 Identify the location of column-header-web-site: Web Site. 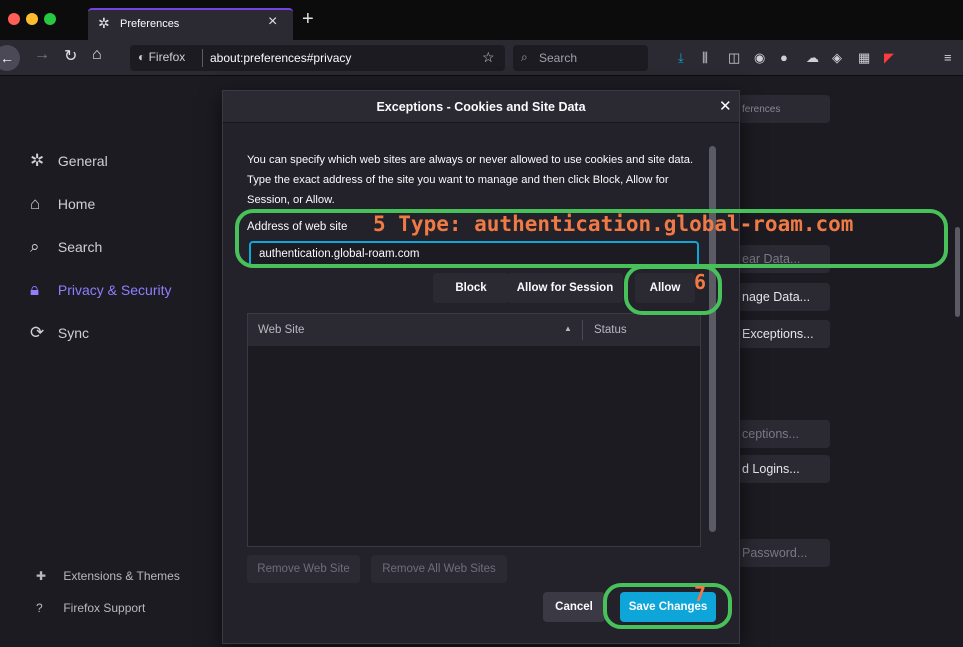
(281, 330).